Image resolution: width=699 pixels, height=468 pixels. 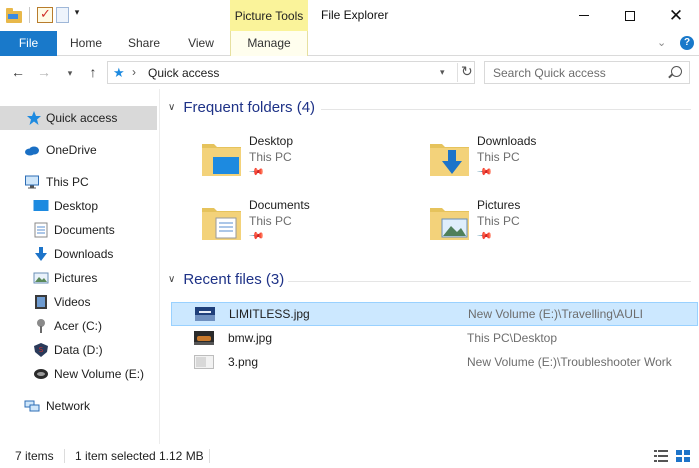 I want to click on new-folder-icon, so click(x=62, y=15).